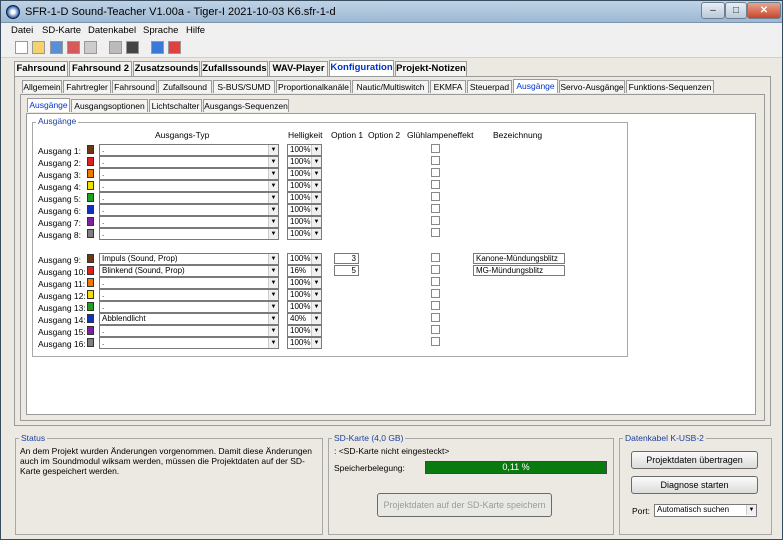 This screenshot has width=783, height=540. Describe the element at coordinates (705, 510) in the screenshot. I see `port-select: Automatisch suchen ▼` at that location.